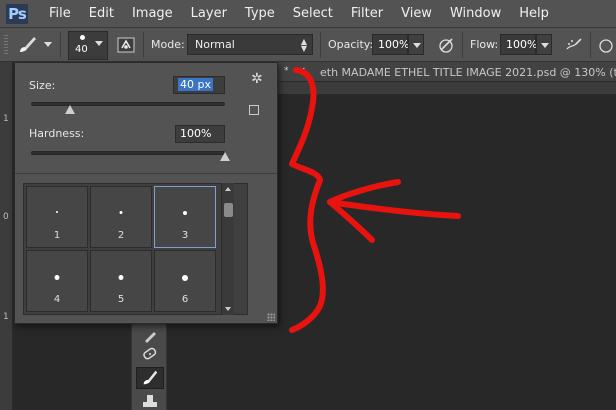  I want to click on brush-preset-3: 3, so click(185, 217).